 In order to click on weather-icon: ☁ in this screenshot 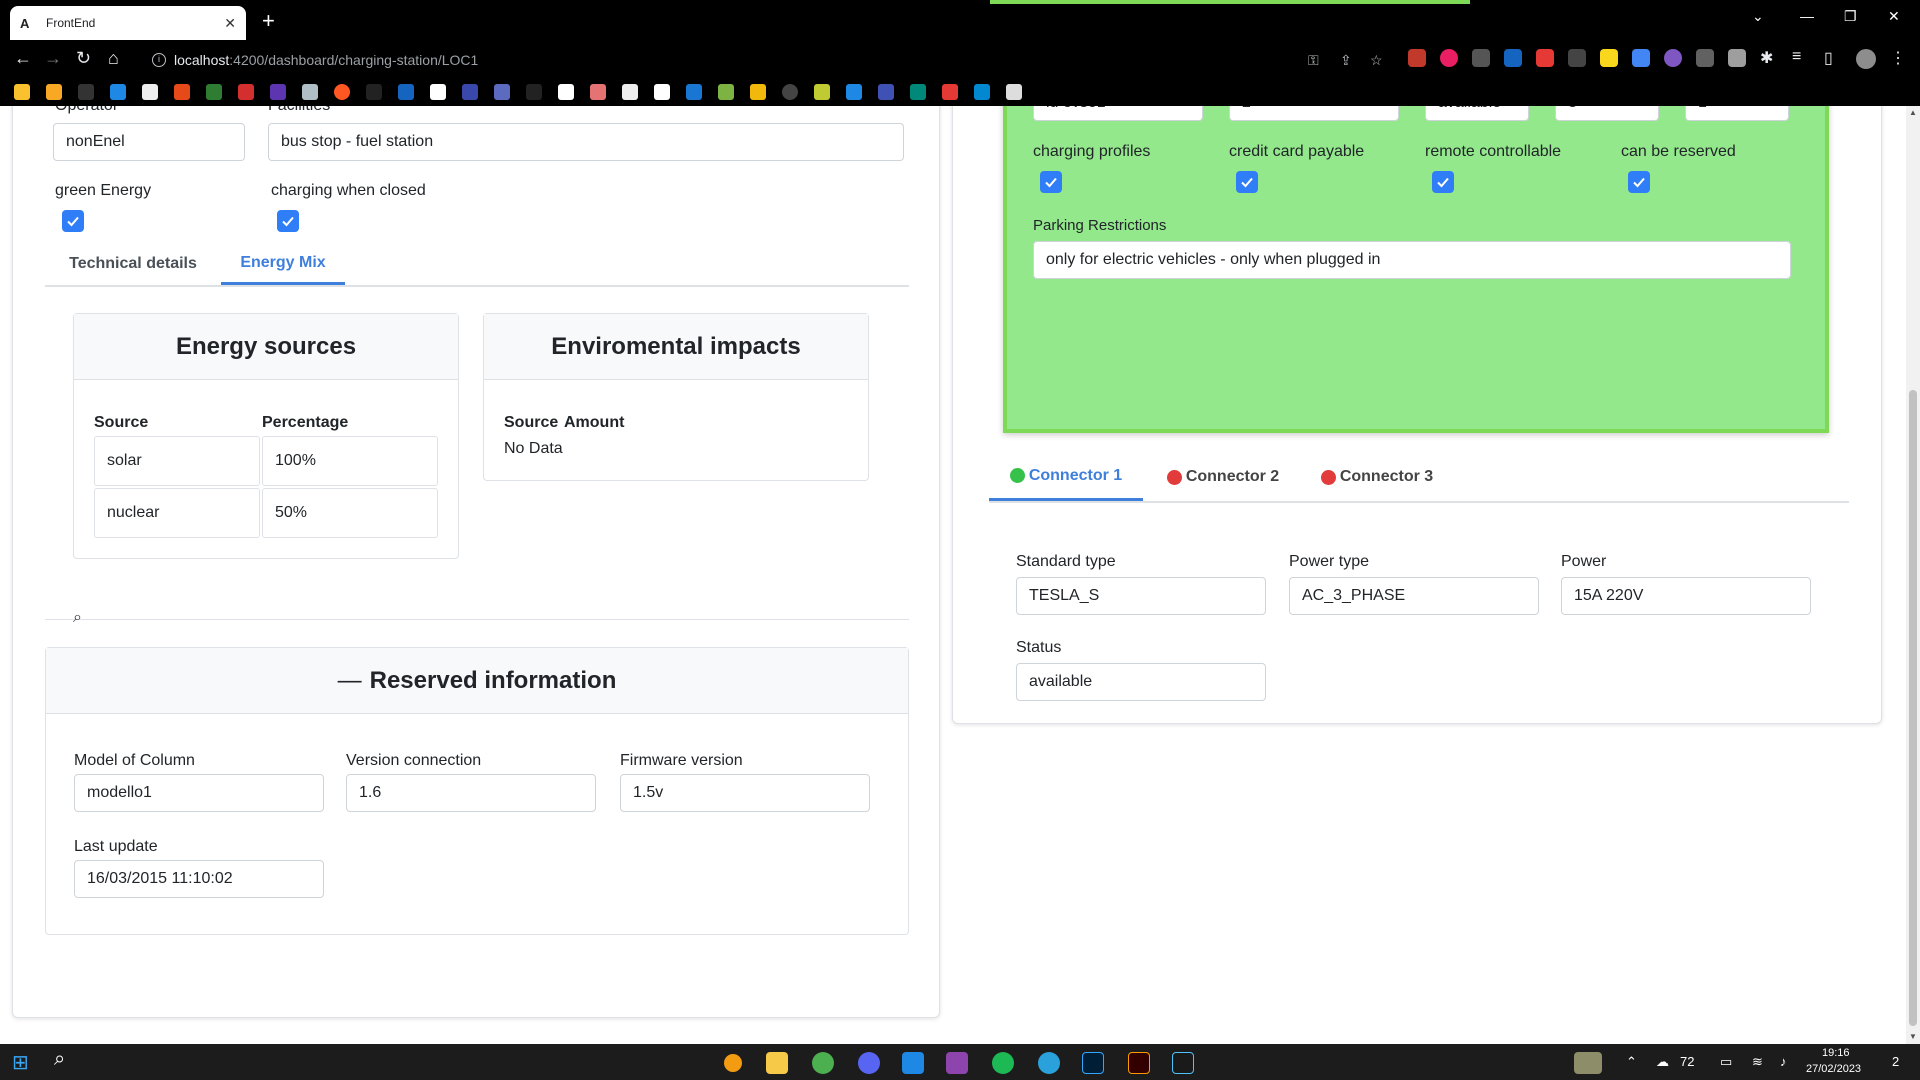, I will do `click(1662, 1062)`.